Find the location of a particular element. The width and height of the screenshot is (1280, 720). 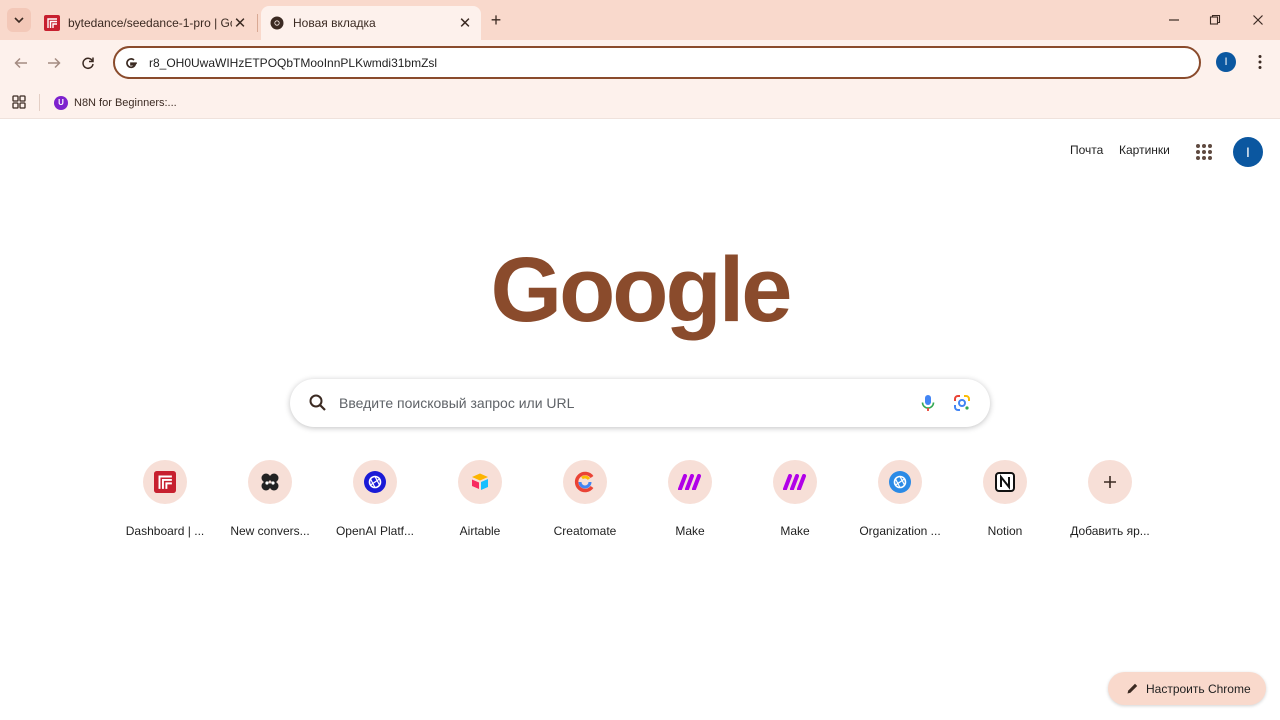

bookmarks-separator is located at coordinates (39, 102).